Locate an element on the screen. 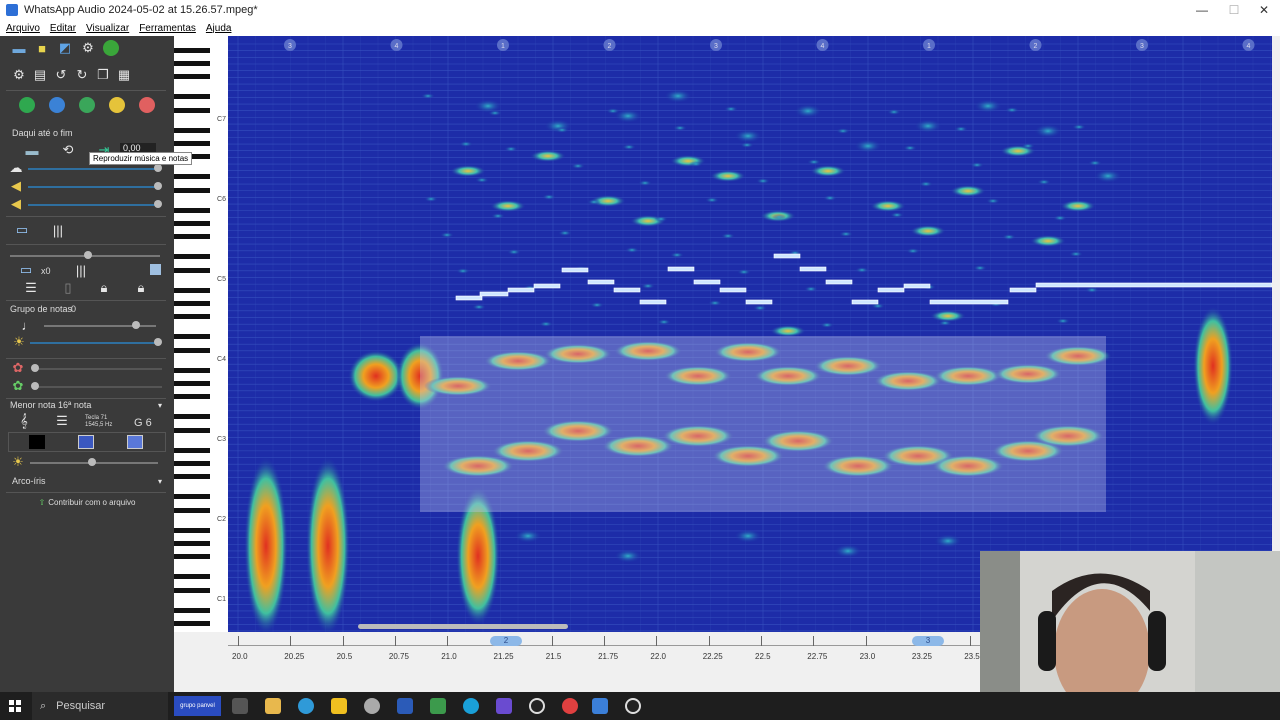 The image size is (1280, 720). song2see-icon is located at coordinates (600, 706).